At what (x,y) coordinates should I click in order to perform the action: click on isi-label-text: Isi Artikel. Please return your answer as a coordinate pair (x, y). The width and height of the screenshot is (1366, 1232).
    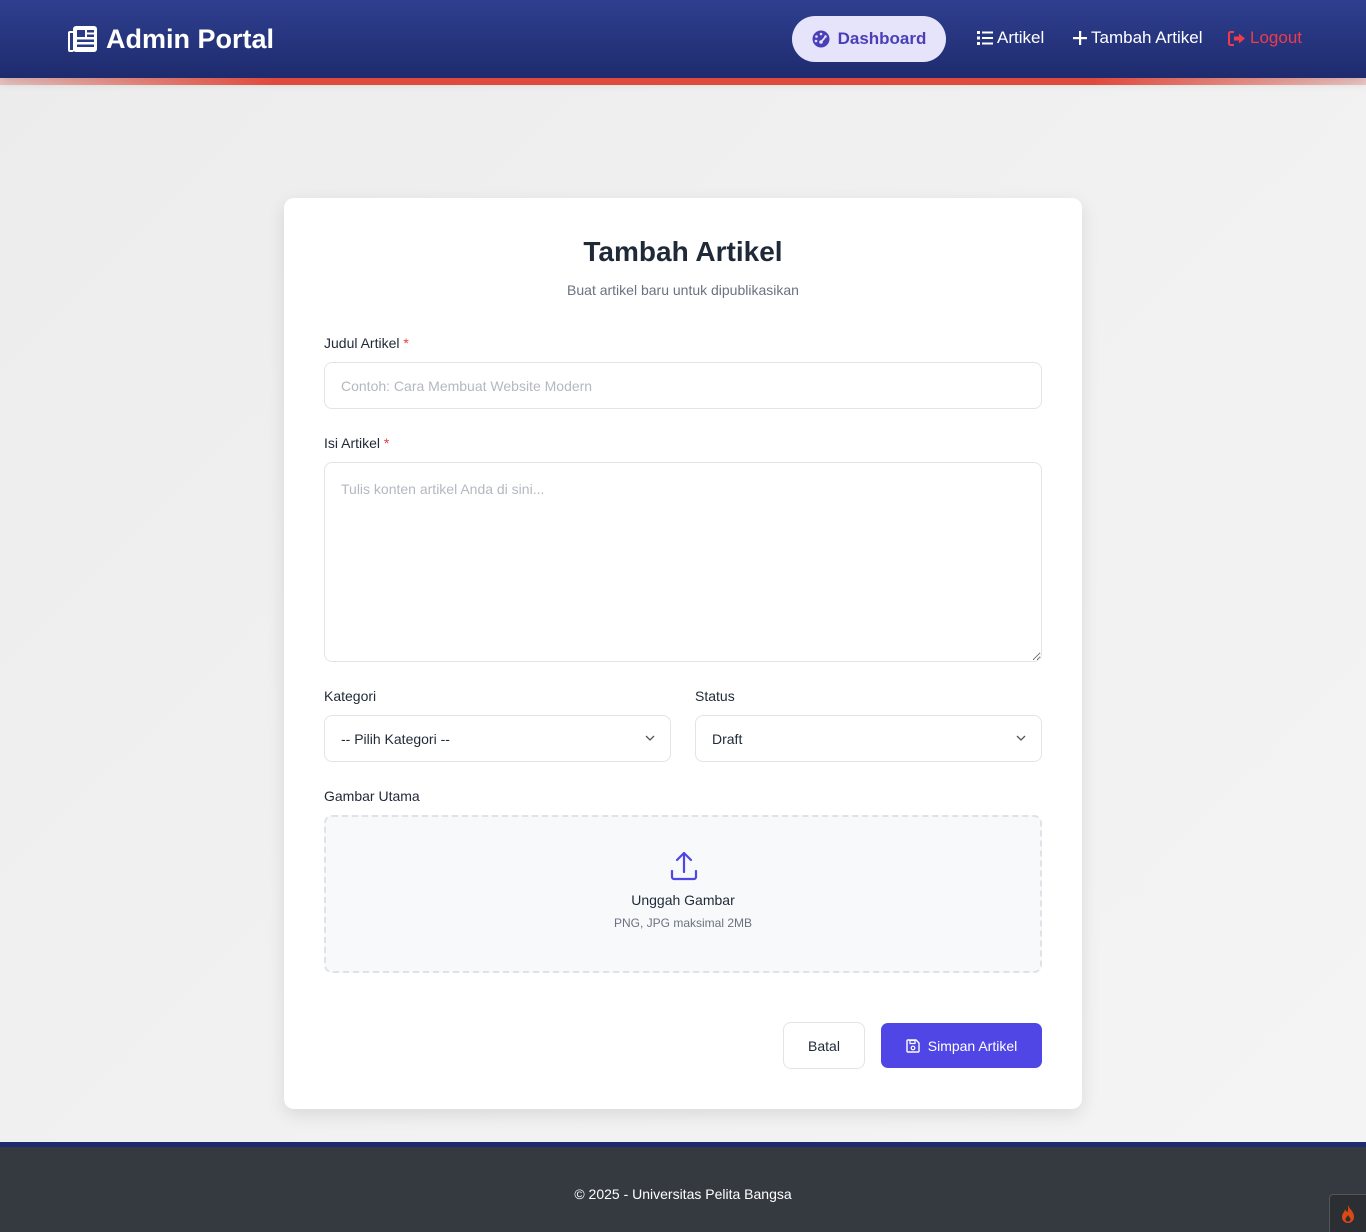
    Looking at the image, I should click on (352, 443).